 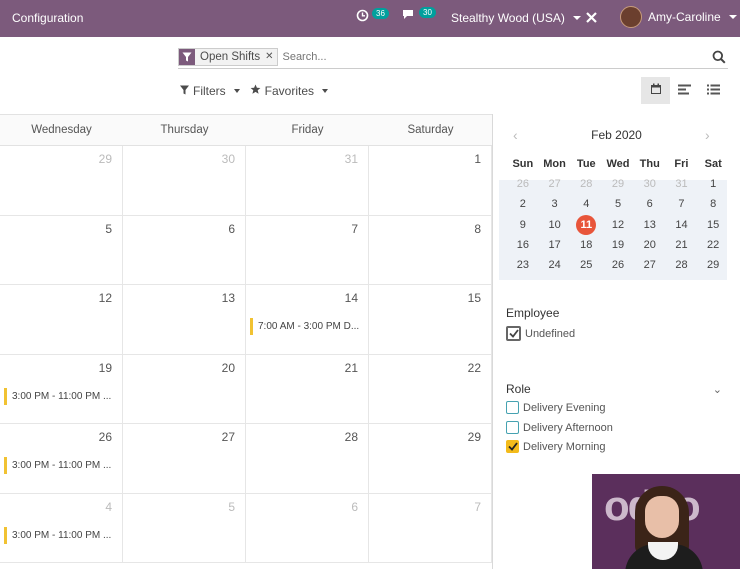 I want to click on user-name: Amy-Caroline, so click(x=684, y=17).